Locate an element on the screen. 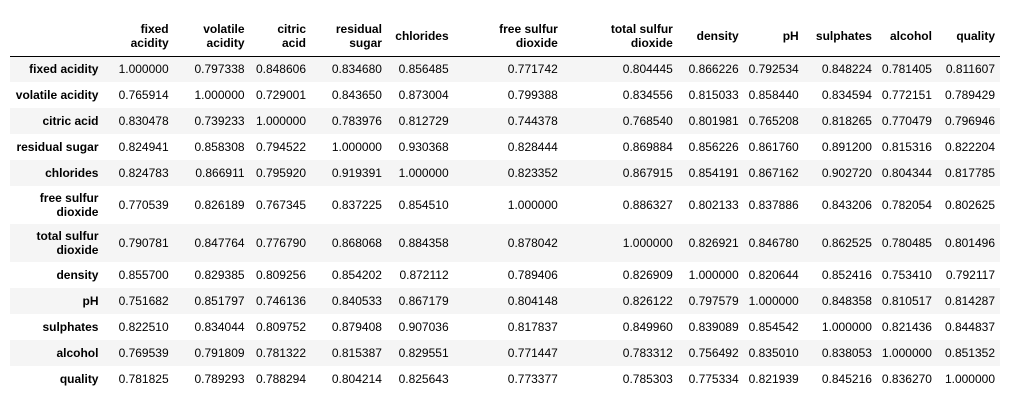 The width and height of the screenshot is (1014, 405). table-cell: 0.767345 is located at coordinates (280, 205).